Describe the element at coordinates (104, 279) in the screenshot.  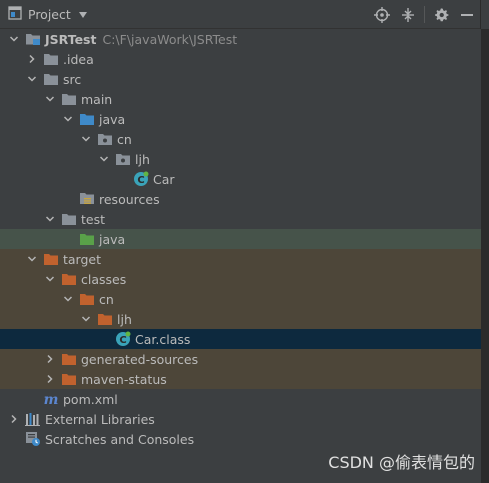
I see `classes-label: classes` at that location.